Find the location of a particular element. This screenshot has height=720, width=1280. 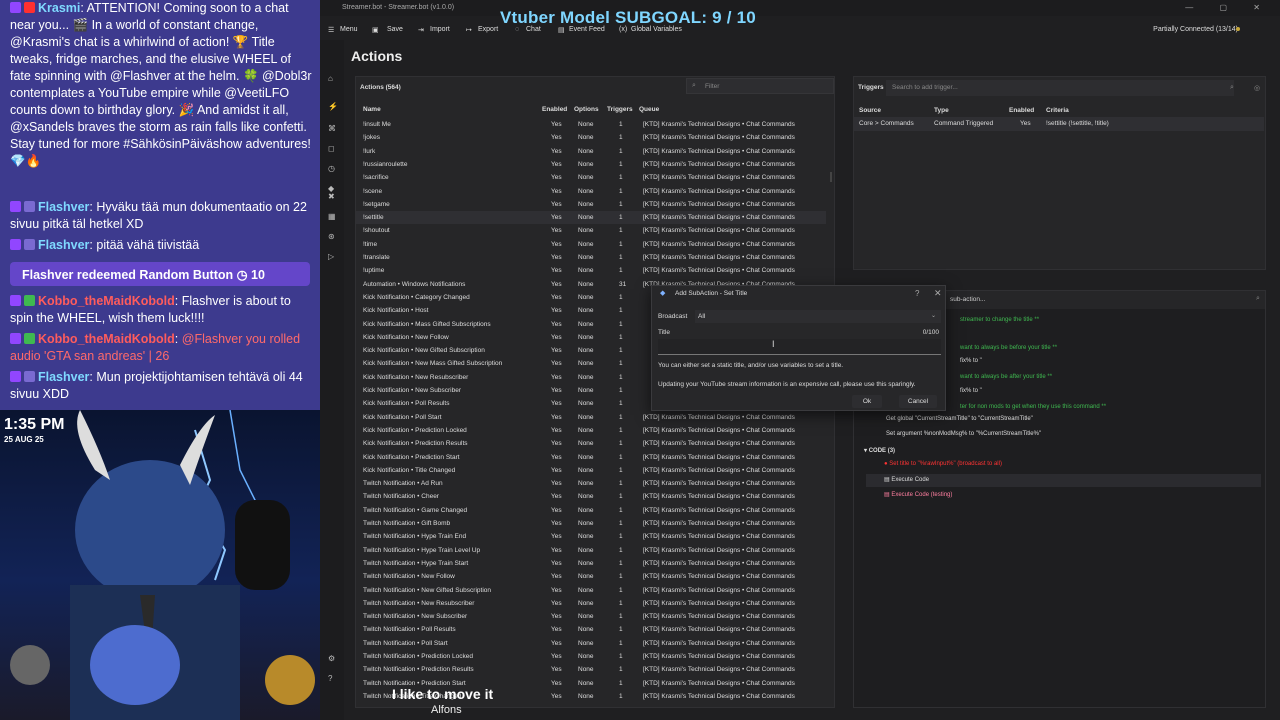

settings-gear-icon: ⚙ is located at coordinates (331, 658).